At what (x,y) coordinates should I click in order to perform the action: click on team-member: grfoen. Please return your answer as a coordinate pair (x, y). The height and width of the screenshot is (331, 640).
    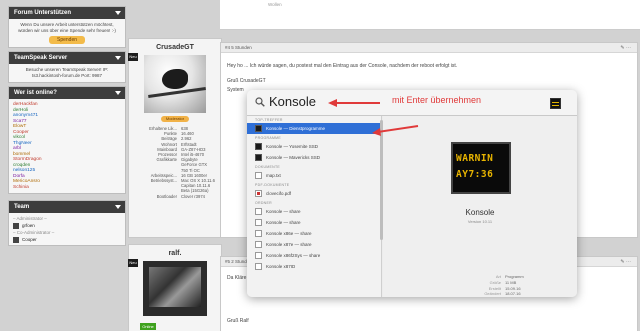
    Looking at the image, I should click on (67, 225).